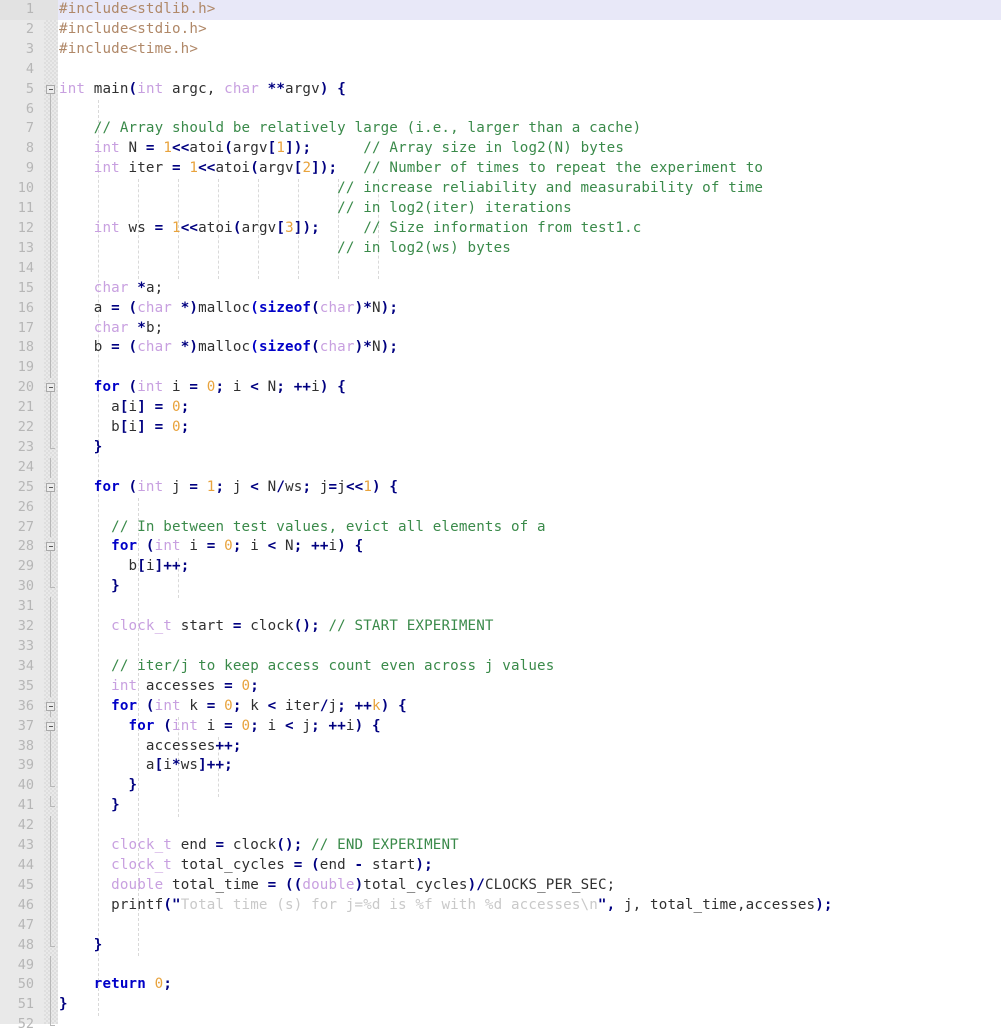 This screenshot has width=1001, height=1035. I want to click on code-text: int accesses = 0;, so click(159, 687).